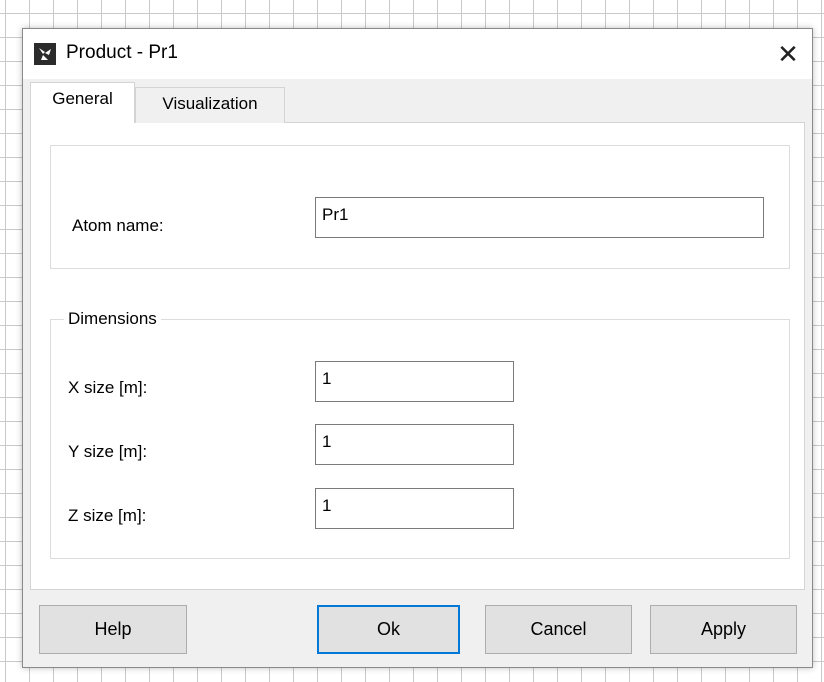 The height and width of the screenshot is (682, 824). What do you see at coordinates (539, 217) in the screenshot?
I see `atom-name-input: Pr1` at bounding box center [539, 217].